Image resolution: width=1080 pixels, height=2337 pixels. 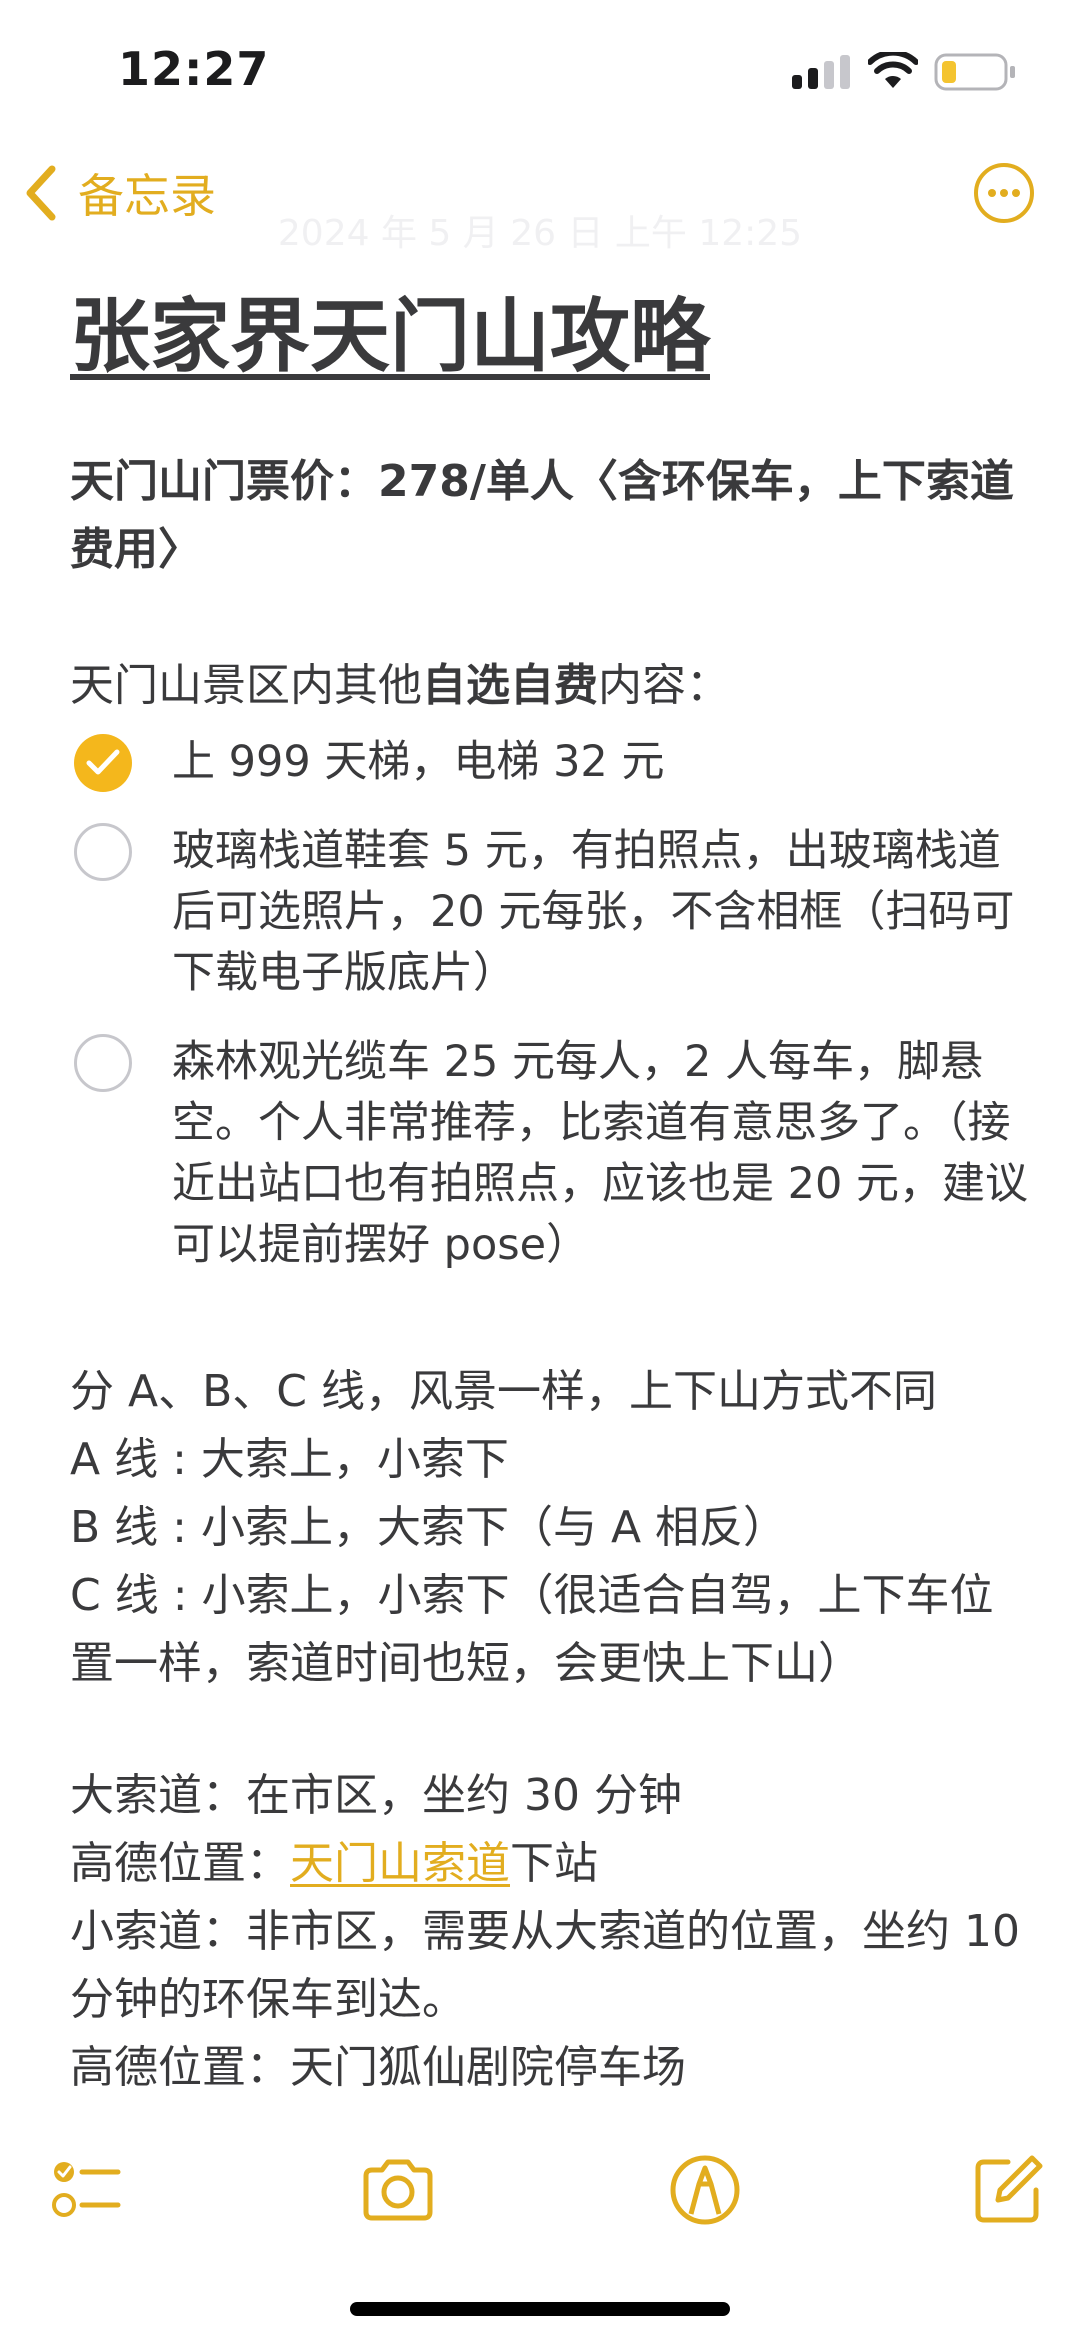 What do you see at coordinates (246, 685) in the screenshot?
I see `optional-heading-prefix: 天门山景区内其他` at bounding box center [246, 685].